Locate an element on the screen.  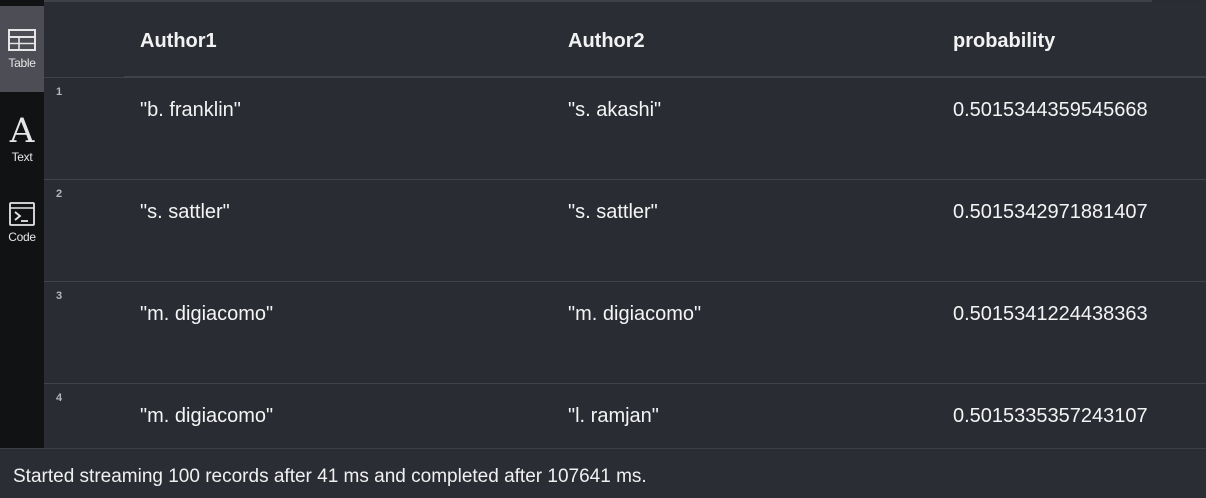
column-header-author2: Author2 is located at coordinates (606, 41).